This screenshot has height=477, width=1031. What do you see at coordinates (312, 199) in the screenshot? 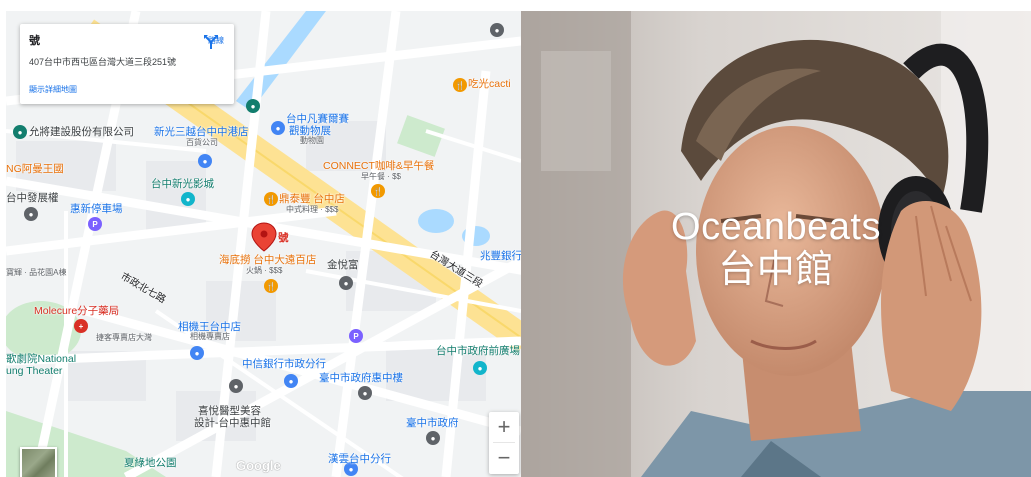
I see `map-label: 鼎泰豐 台中店` at bounding box center [312, 199].